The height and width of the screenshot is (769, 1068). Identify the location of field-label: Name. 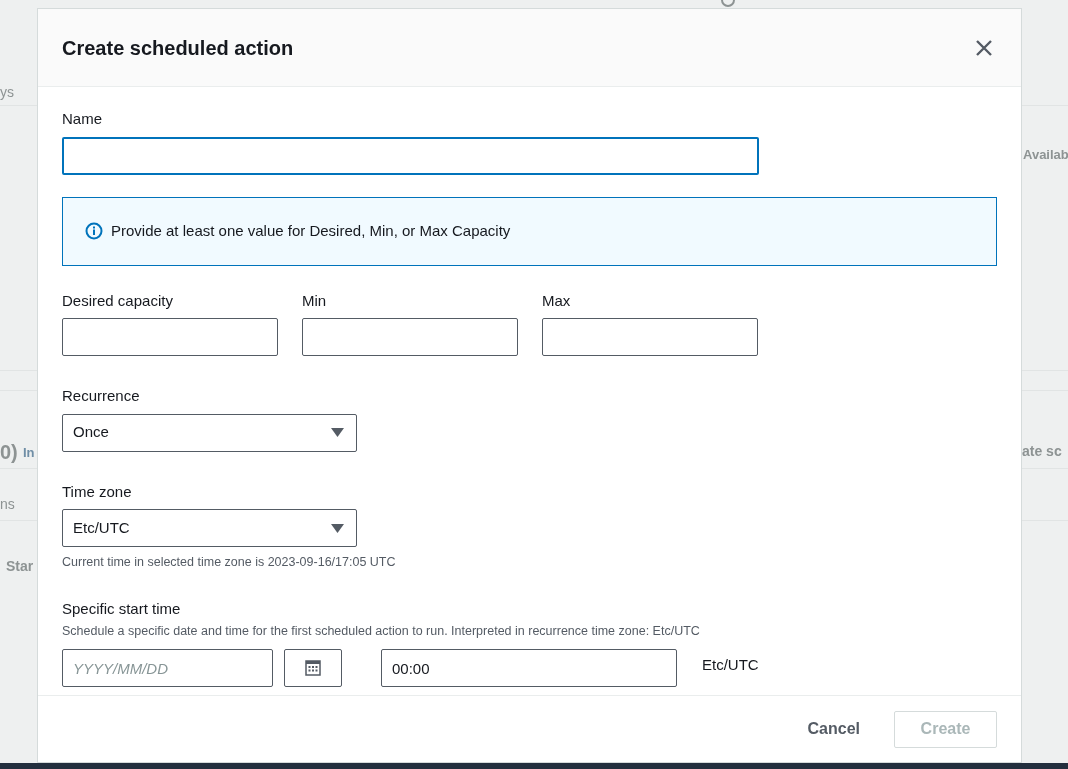
(82, 119).